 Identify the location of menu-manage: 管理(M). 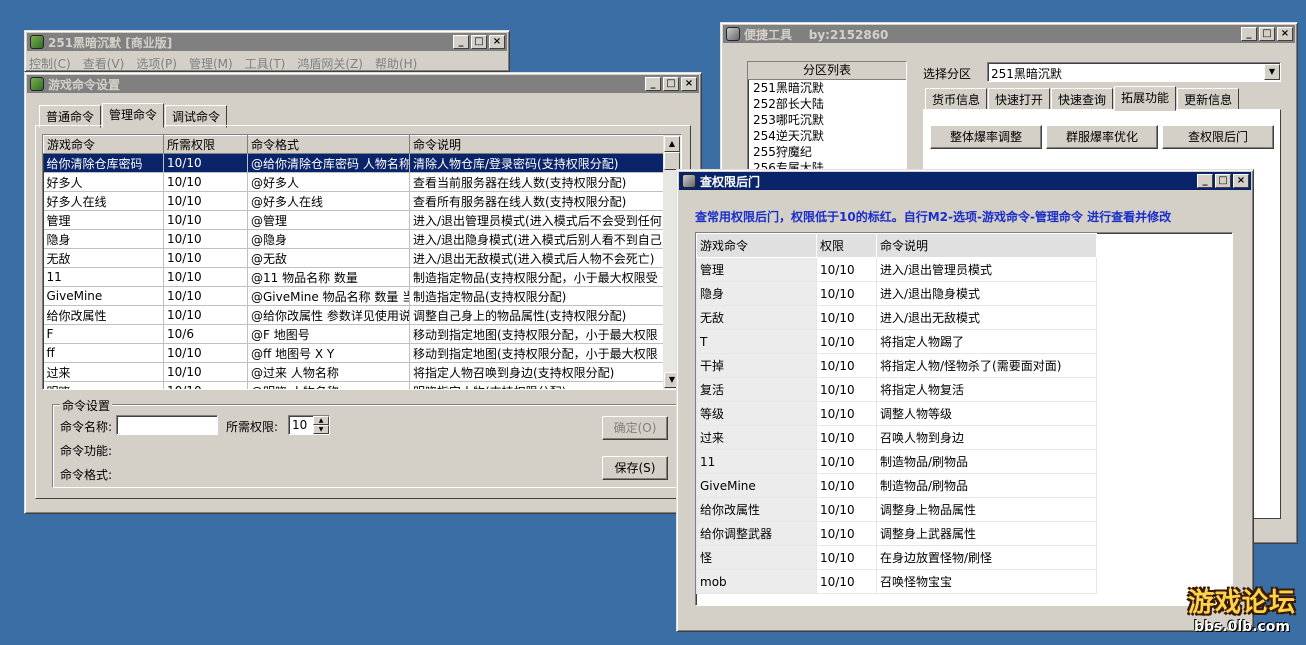
(211, 63).